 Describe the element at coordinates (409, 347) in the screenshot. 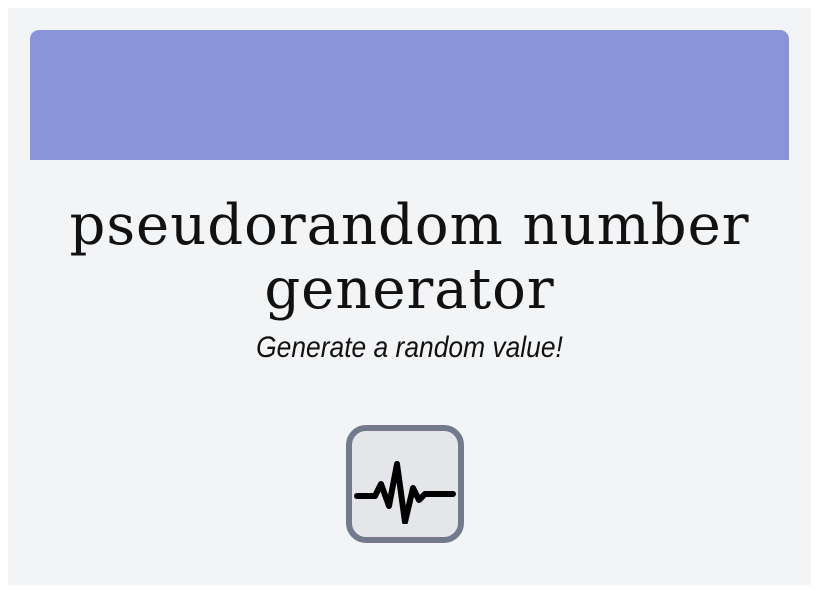

I see `page-subtitle: Generate a random value!` at that location.